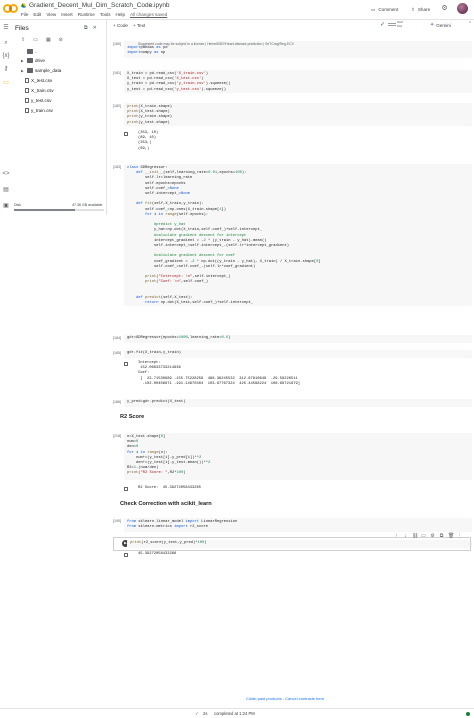 This screenshot has width=474, height=718. Describe the element at coordinates (117, 338) in the screenshot. I see `cell-exec-count: [184]` at that location.